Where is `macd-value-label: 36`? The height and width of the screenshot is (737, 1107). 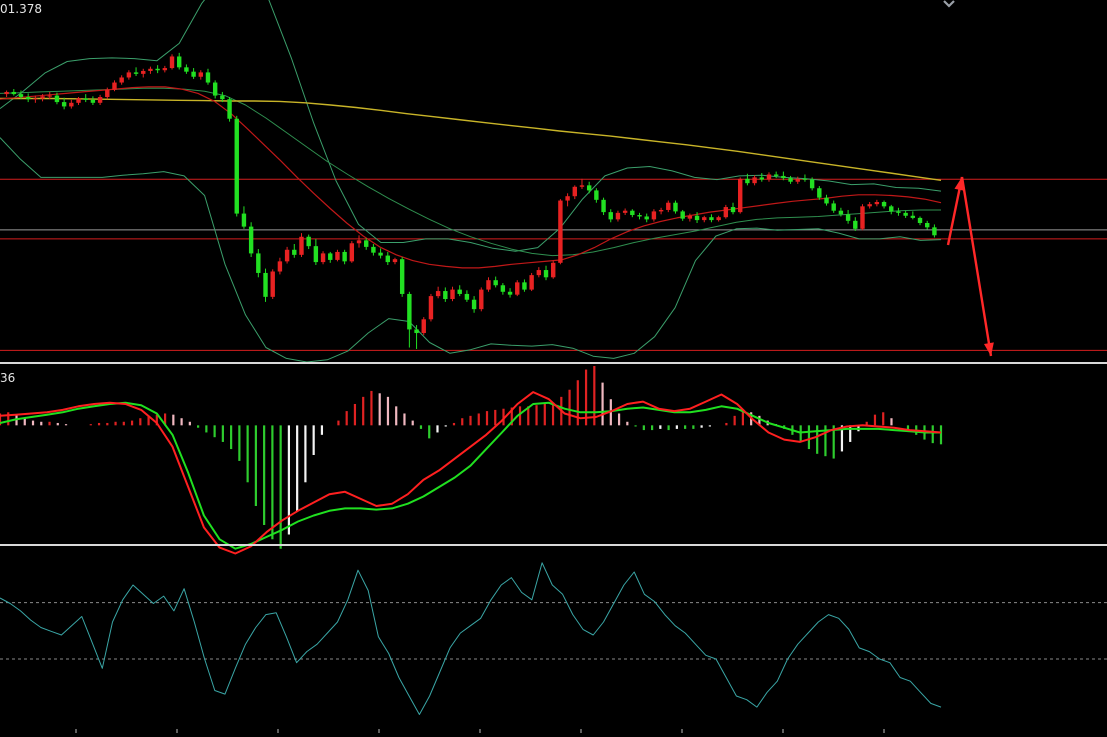
macd-value-label: 36 is located at coordinates (8, 378).